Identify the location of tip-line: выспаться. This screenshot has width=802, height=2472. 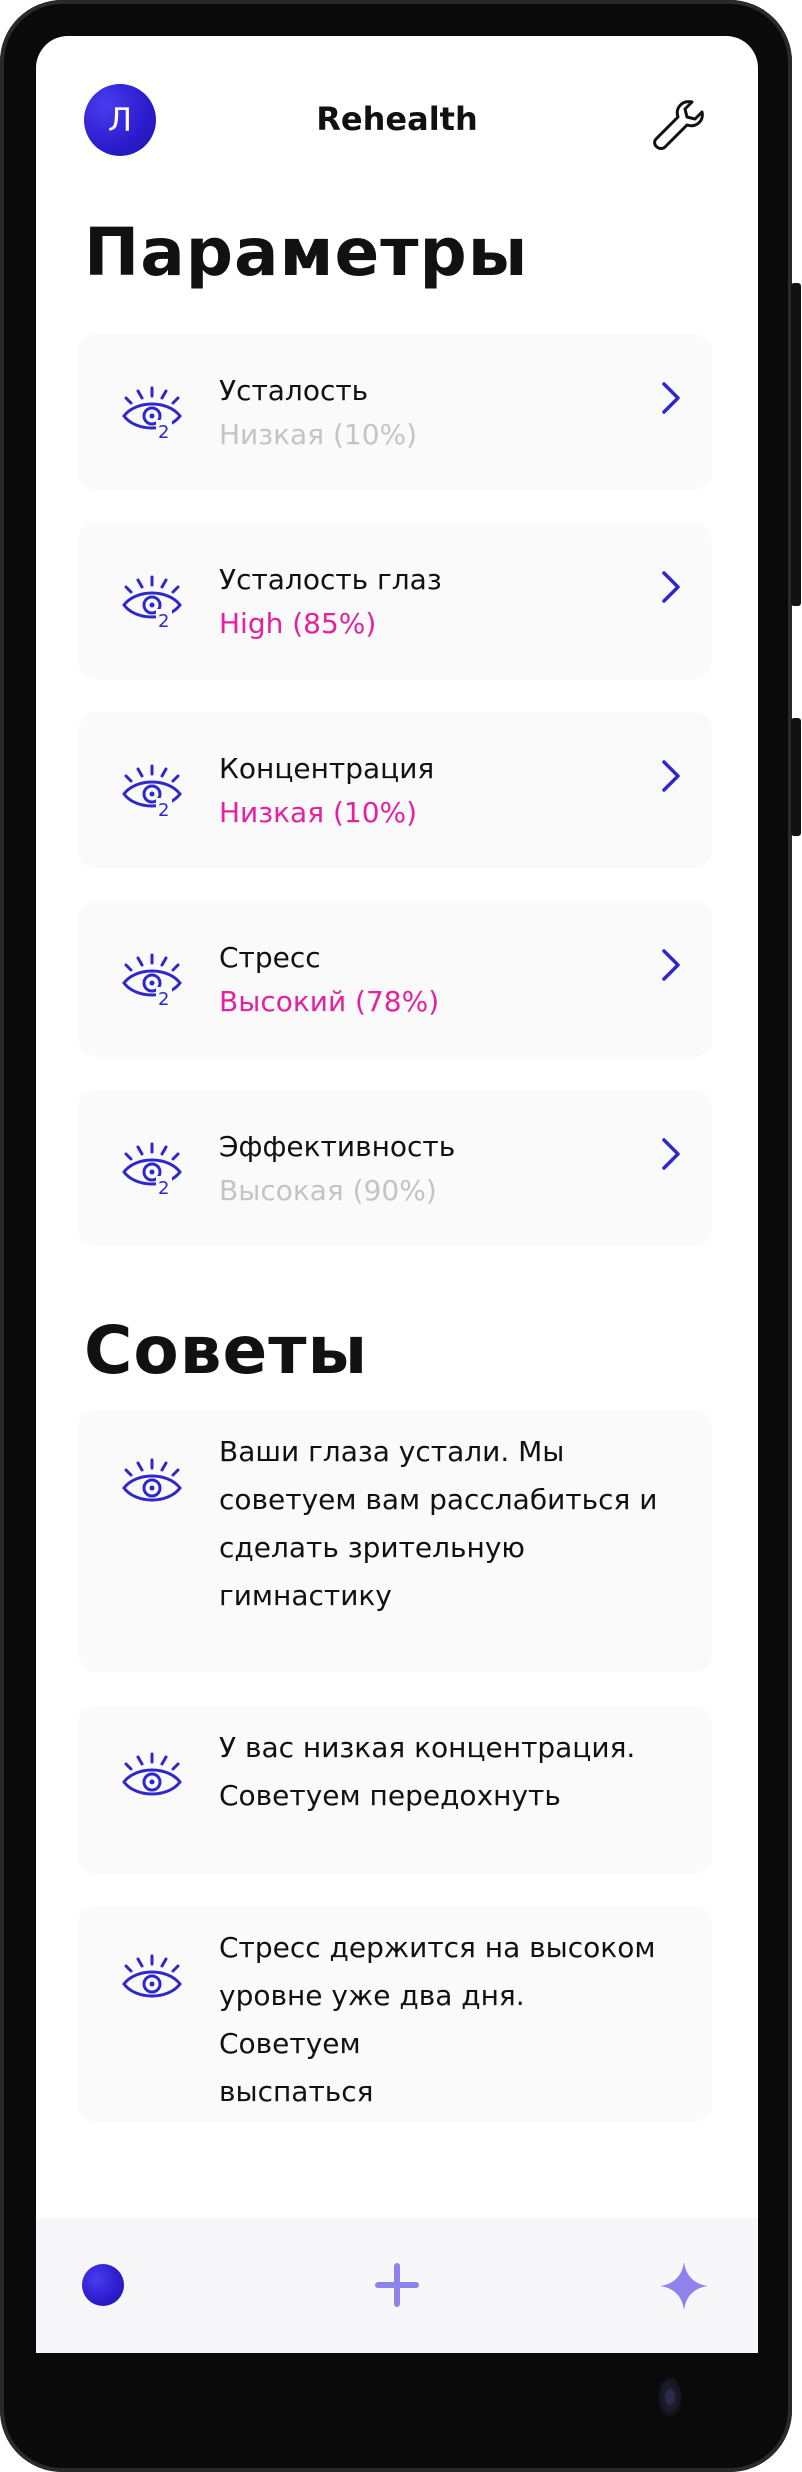
(296, 2091).